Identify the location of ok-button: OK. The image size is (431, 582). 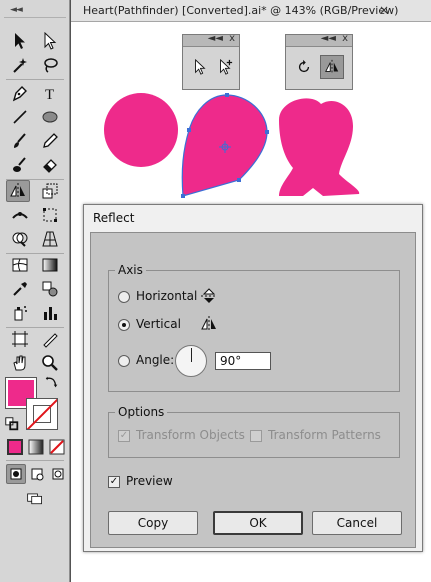
(258, 523).